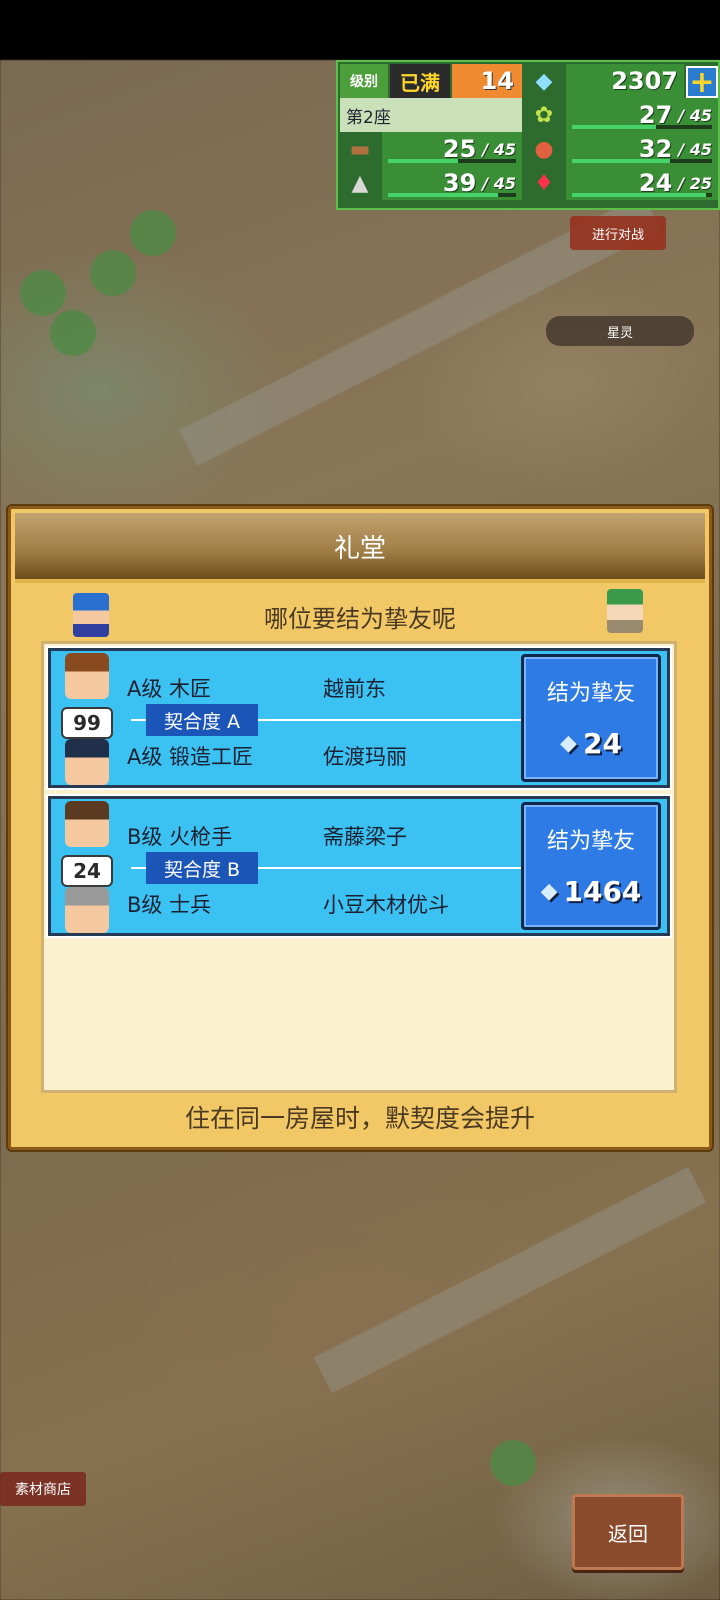  Describe the element at coordinates (642, 195) in the screenshot. I see `ruby-bar` at that location.